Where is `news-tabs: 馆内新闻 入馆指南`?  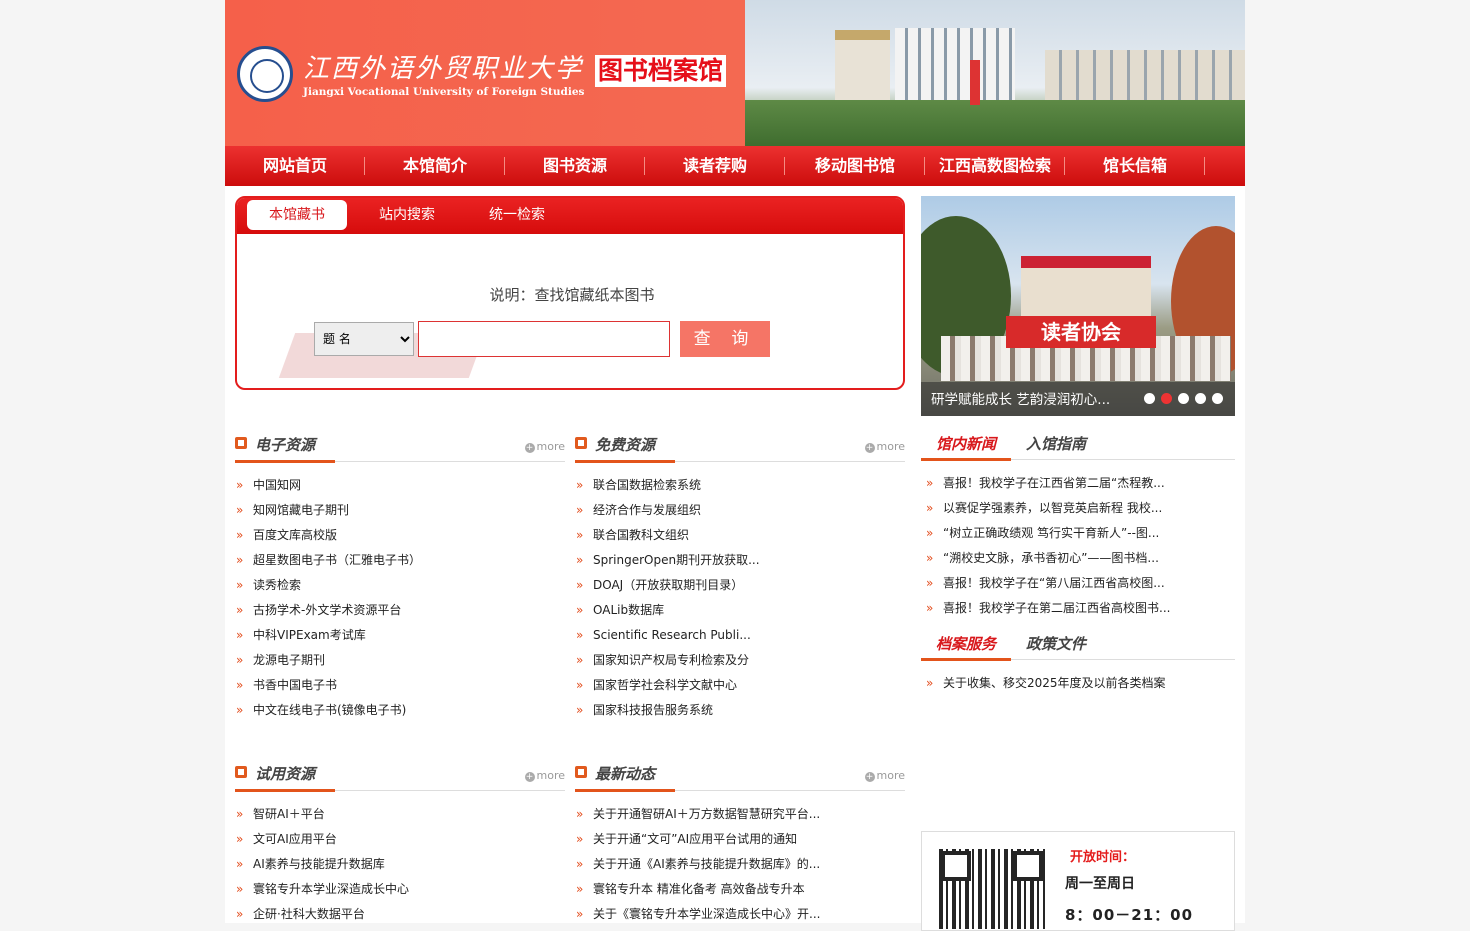
news-tabs: 馆内新闻 入馆指南 is located at coordinates (1078, 445).